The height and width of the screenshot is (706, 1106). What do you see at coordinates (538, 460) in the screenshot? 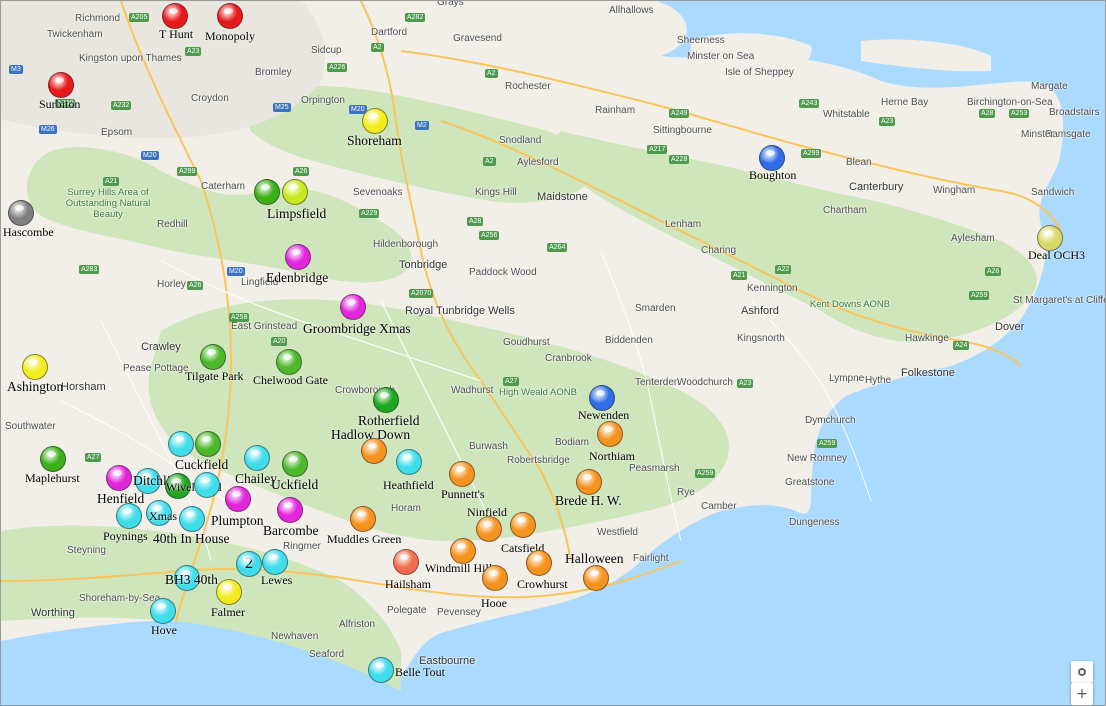
I see `place-label: Robertsbridge` at bounding box center [538, 460].